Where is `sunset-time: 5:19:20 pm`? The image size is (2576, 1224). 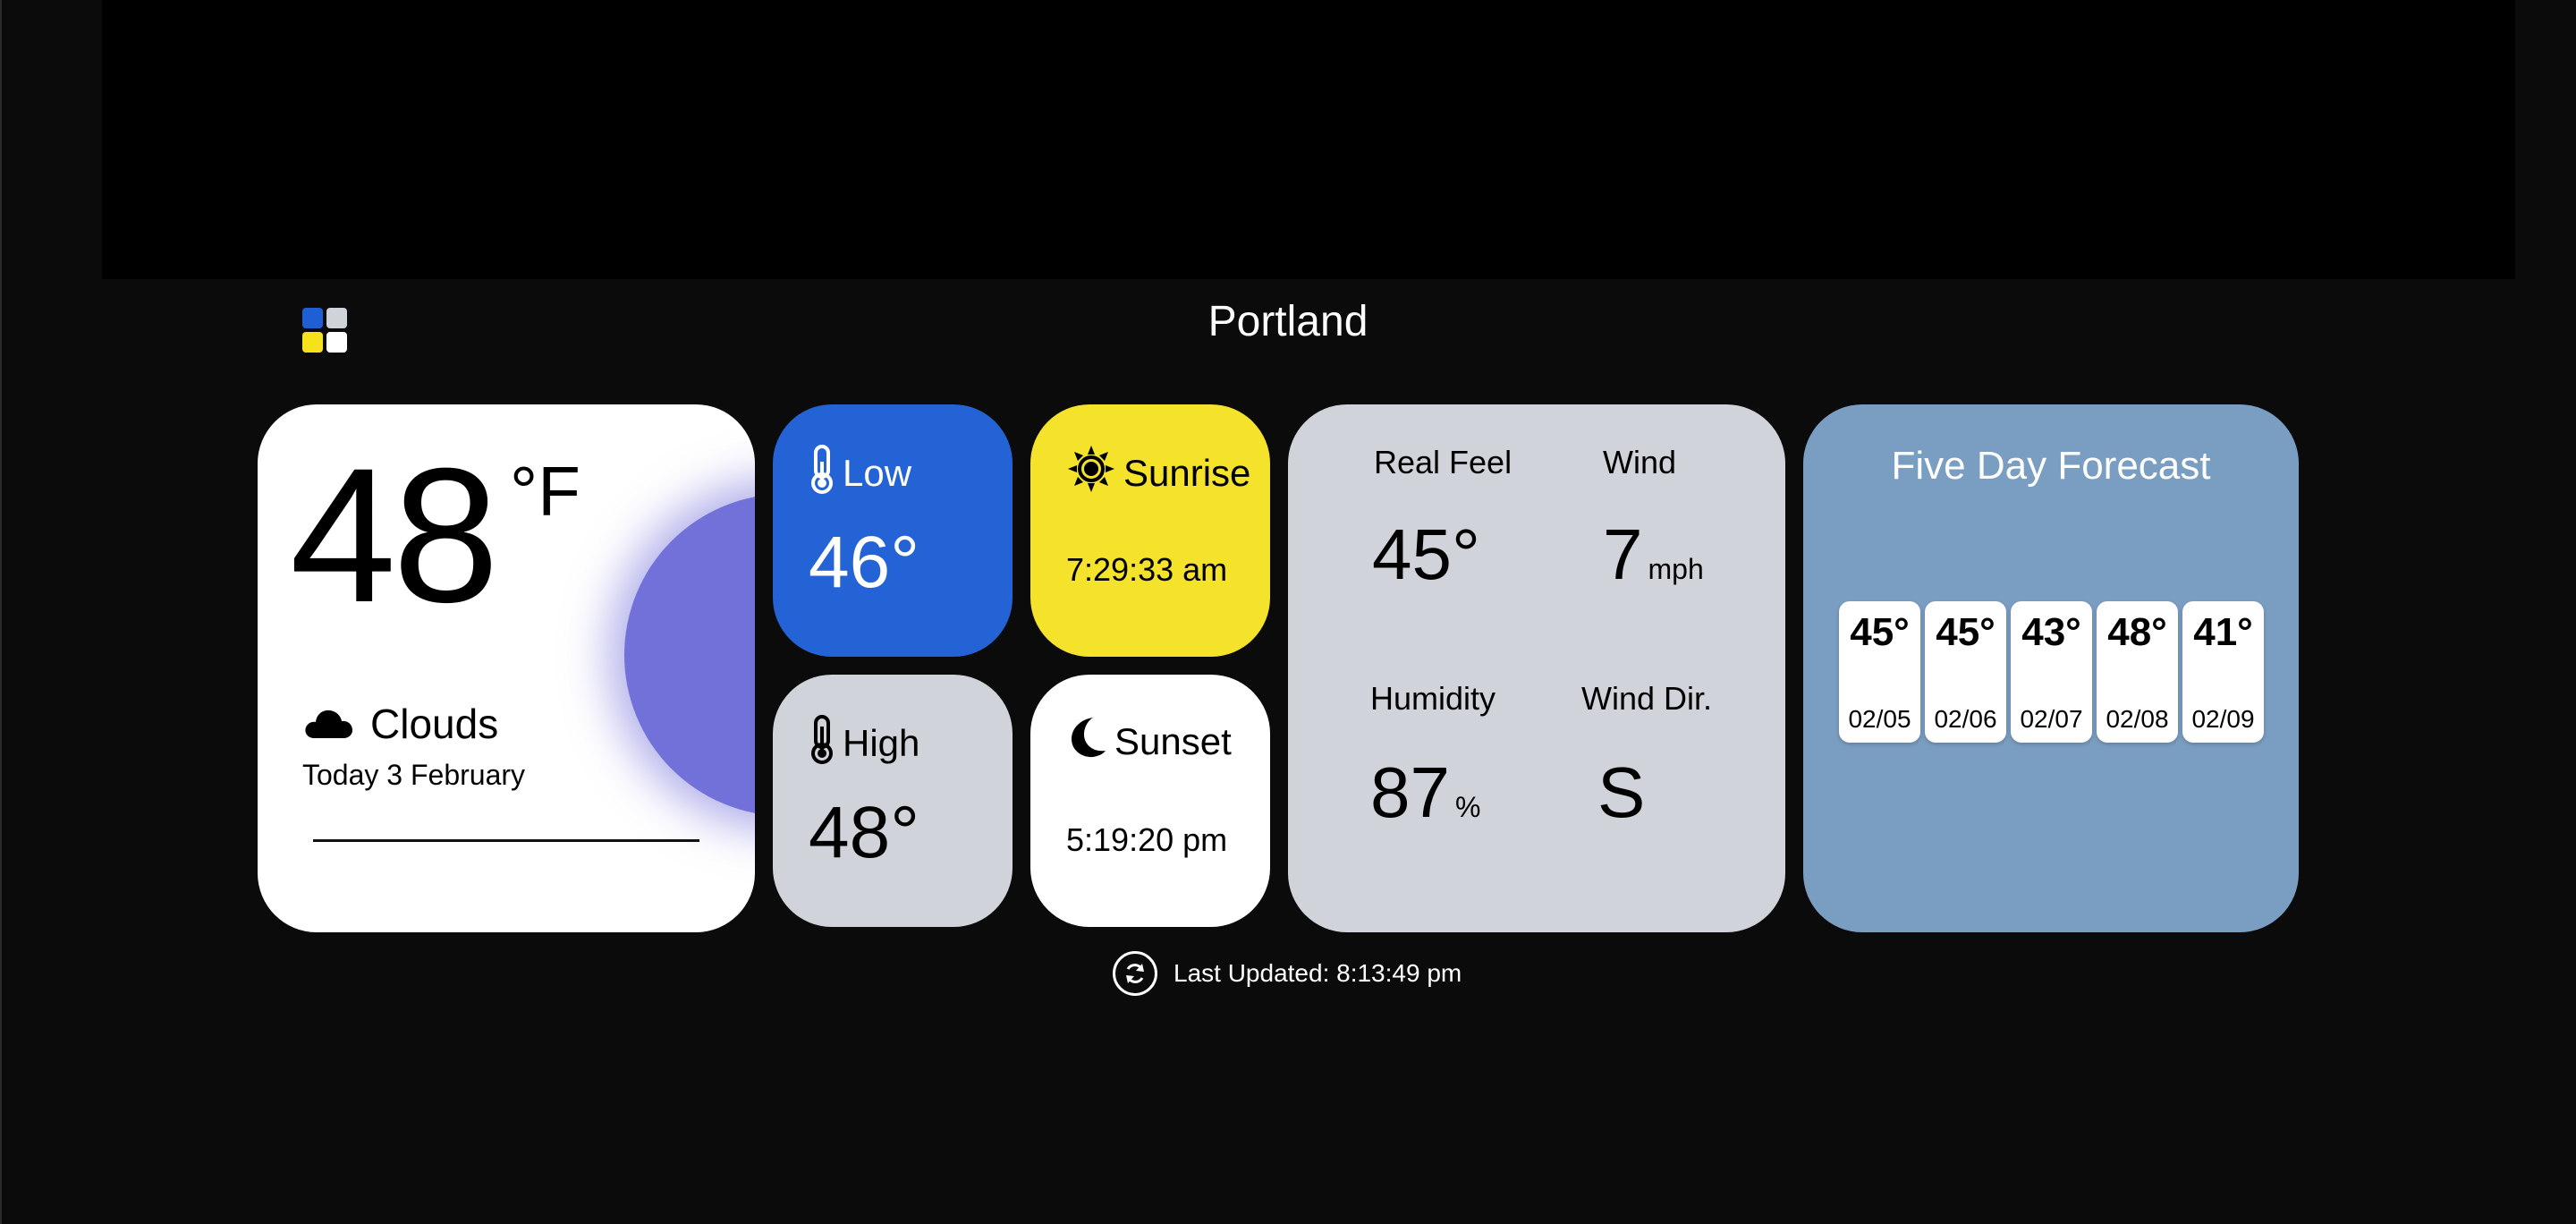
sunset-time: 5:19:20 pm is located at coordinates (1147, 839).